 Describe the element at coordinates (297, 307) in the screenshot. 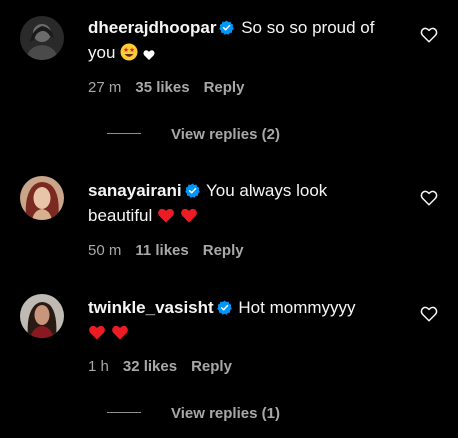

I see `comment-text: Hot mommyyyy` at that location.